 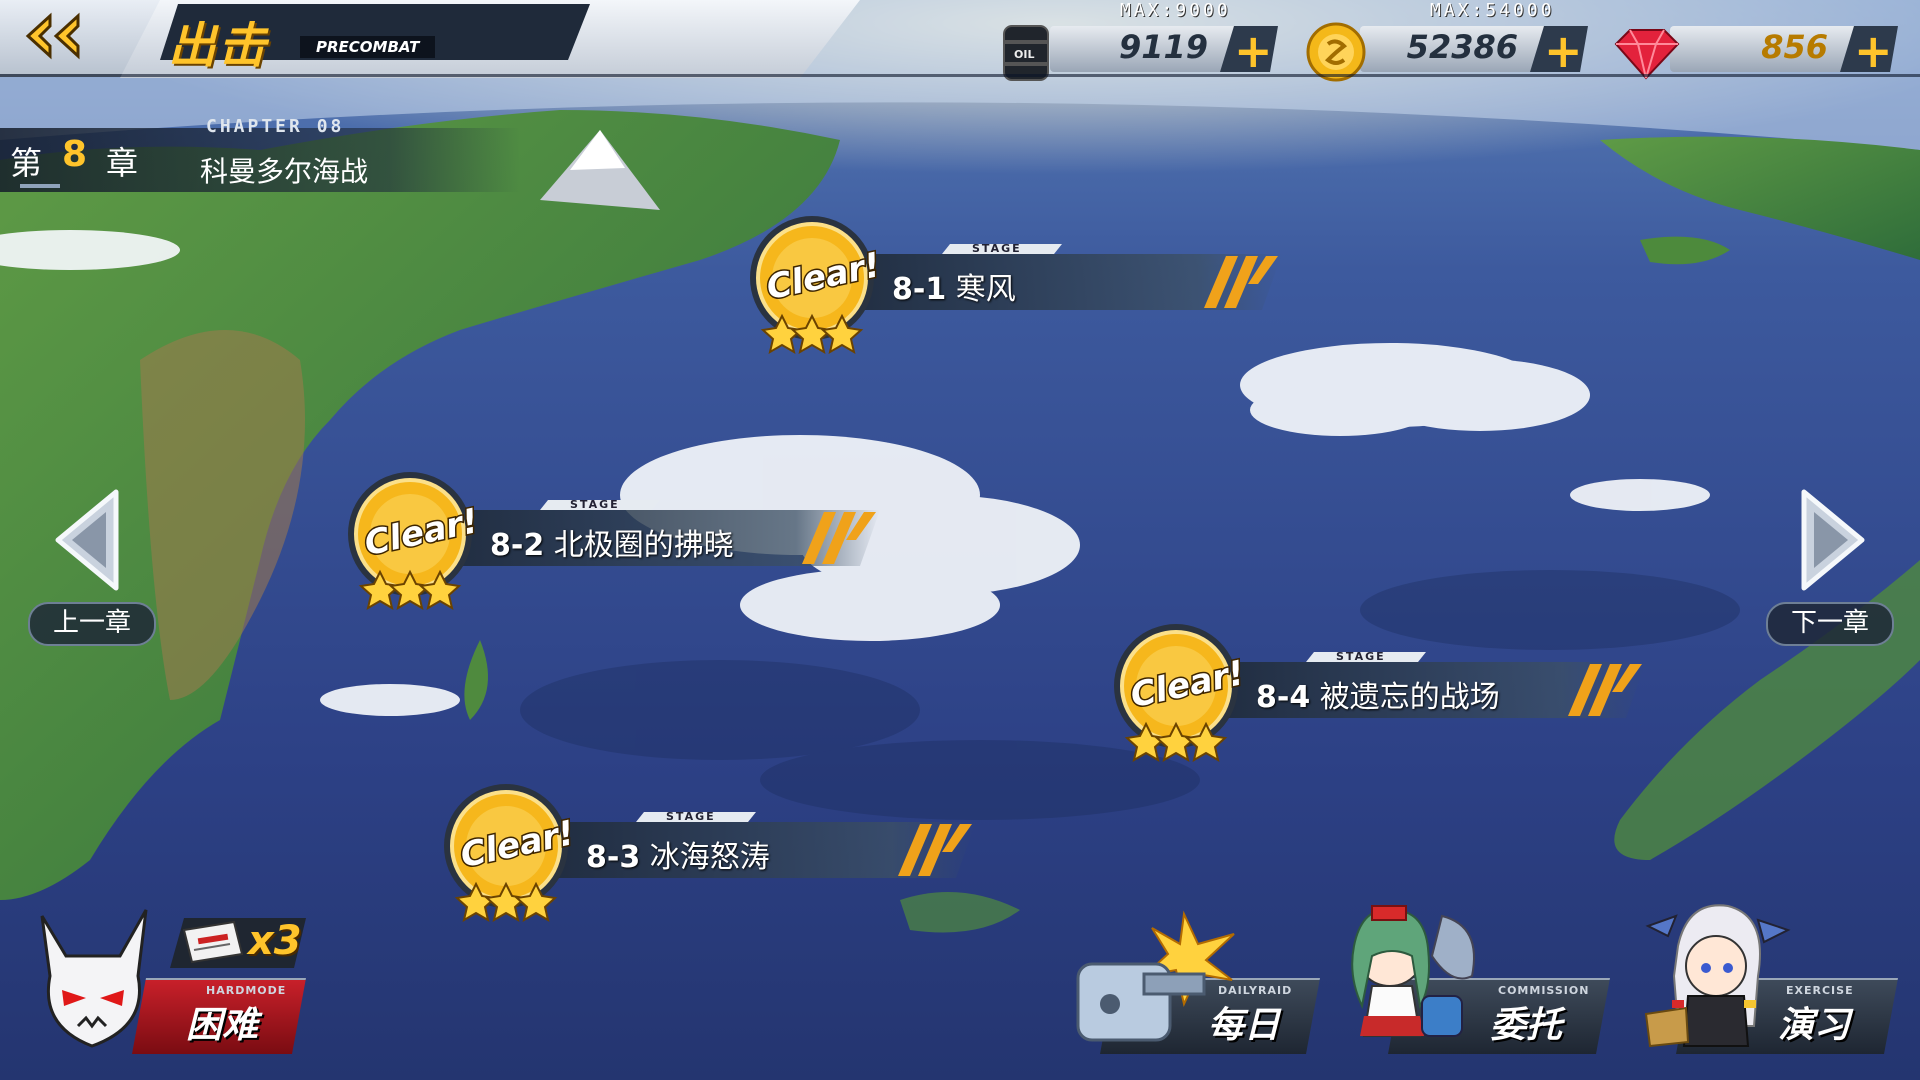 What do you see at coordinates (87, 540) in the screenshot?
I see `prev-chapter-arrow-icon` at bounding box center [87, 540].